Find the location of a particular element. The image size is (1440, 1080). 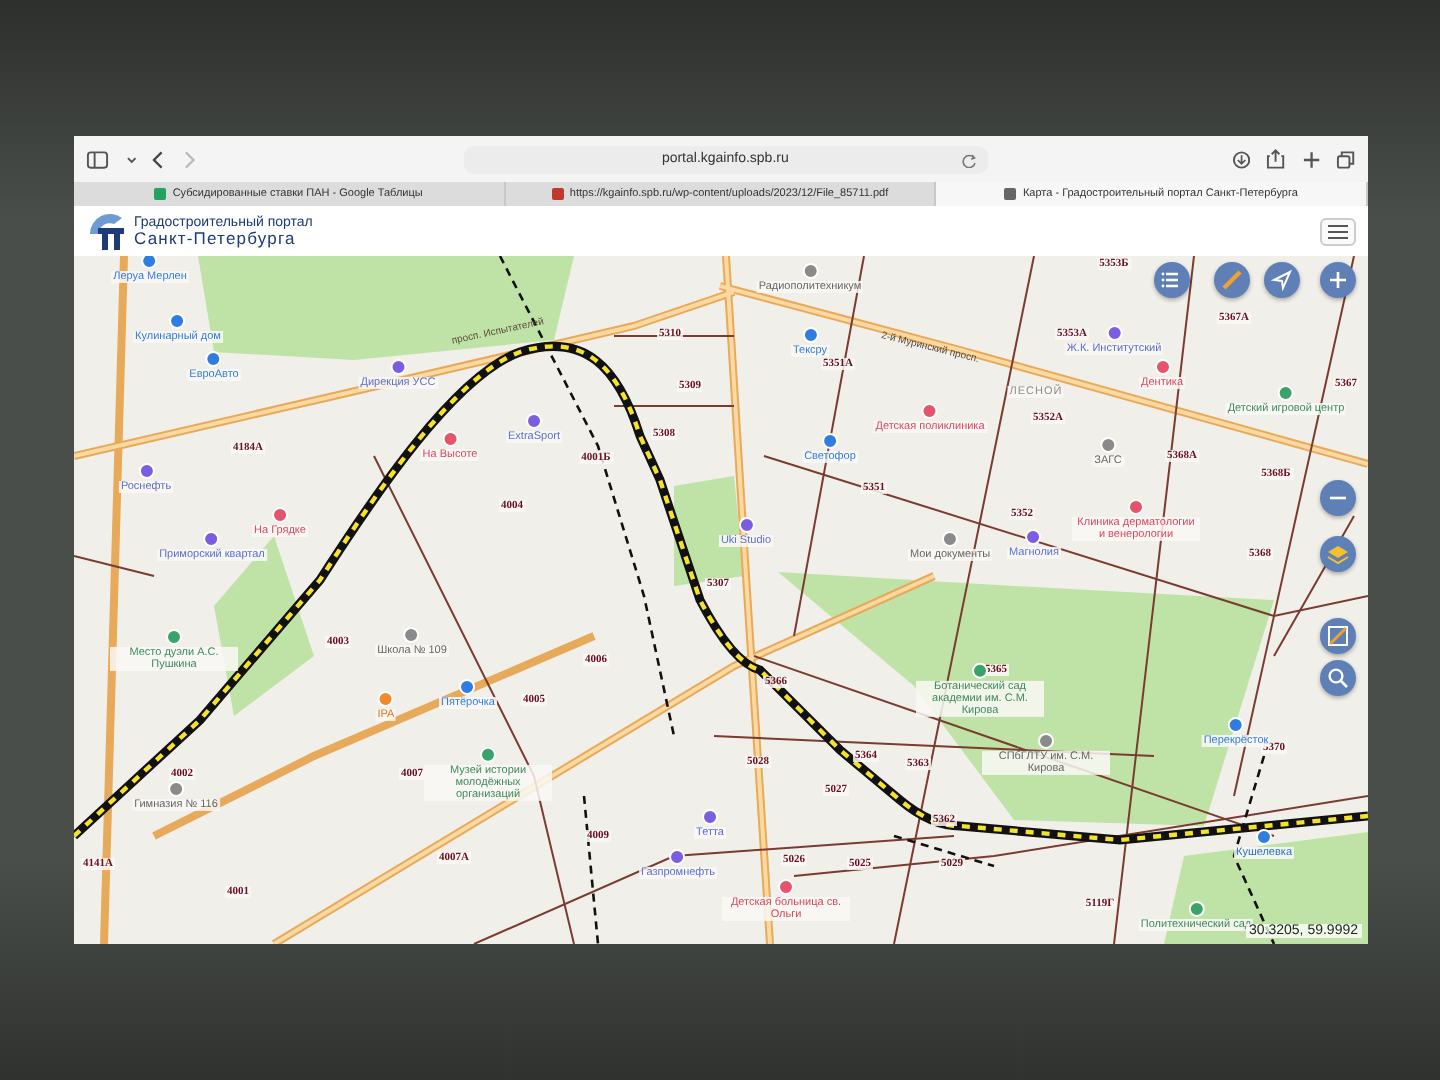

search-icon is located at coordinates (1338, 678).